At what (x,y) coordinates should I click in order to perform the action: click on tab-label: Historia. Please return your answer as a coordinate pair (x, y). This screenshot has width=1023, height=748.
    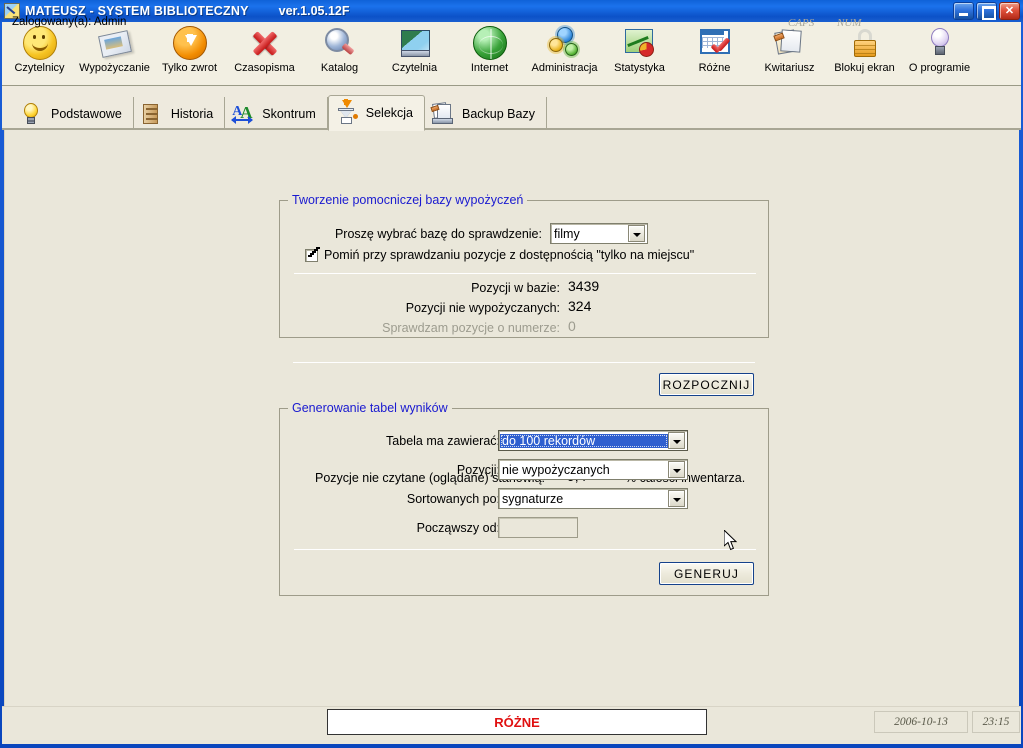
    Looking at the image, I should click on (192, 113).